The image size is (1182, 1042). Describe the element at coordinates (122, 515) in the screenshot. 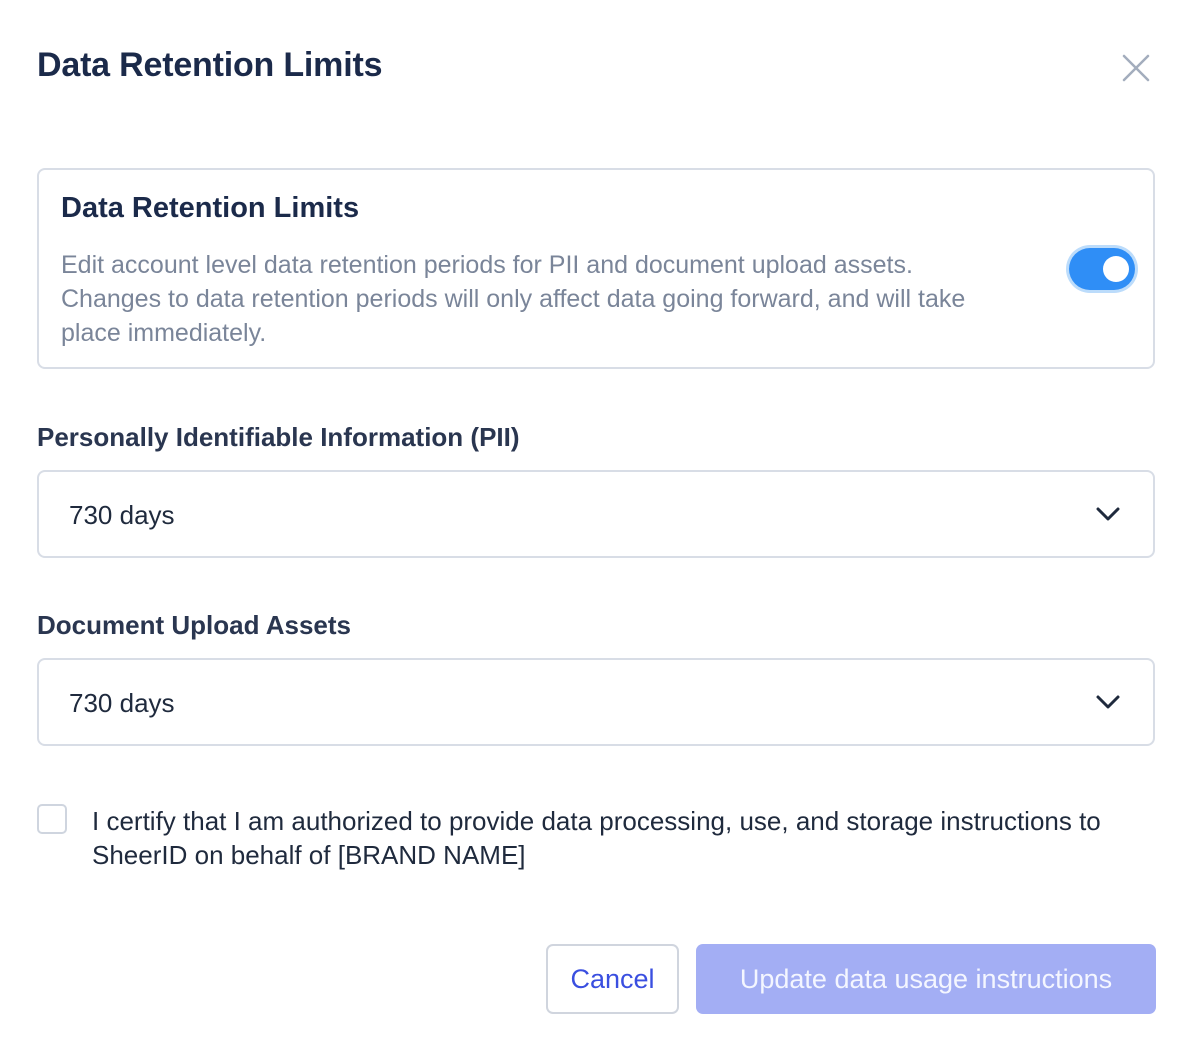

I see `pii-selected-value: 730 days` at that location.